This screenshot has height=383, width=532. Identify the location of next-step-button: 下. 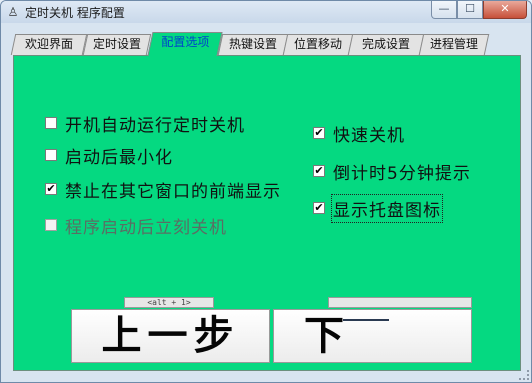
(372, 336).